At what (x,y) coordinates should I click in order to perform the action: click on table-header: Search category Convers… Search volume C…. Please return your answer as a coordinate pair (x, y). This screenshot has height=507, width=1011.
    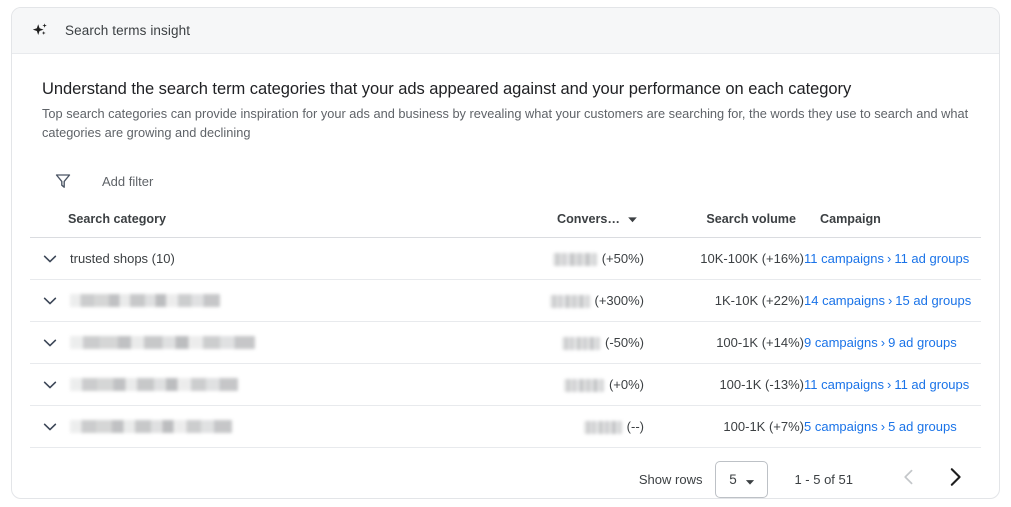
    Looking at the image, I should click on (505, 225).